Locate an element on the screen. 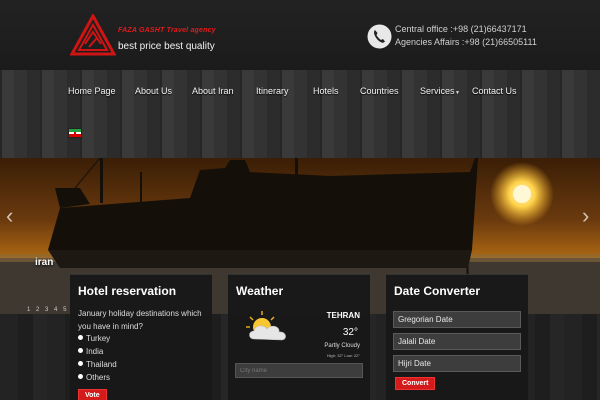 The height and width of the screenshot is (400, 600). weather-condition: Partly Cloudy is located at coordinates (342, 346).